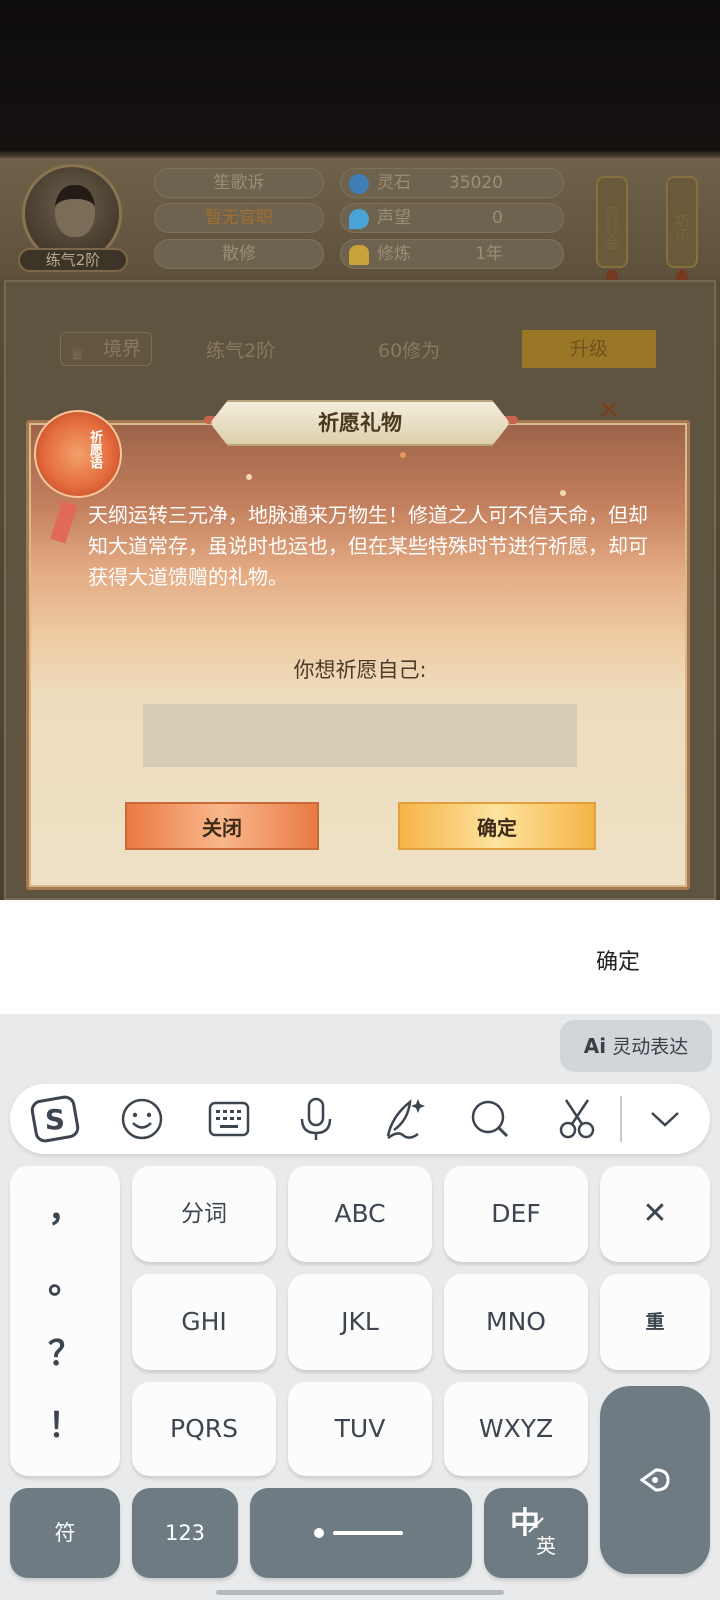 Image resolution: width=720 pixels, height=1600 pixels. What do you see at coordinates (589, 349) in the screenshot?
I see `upgrade-button: 升级` at bounding box center [589, 349].